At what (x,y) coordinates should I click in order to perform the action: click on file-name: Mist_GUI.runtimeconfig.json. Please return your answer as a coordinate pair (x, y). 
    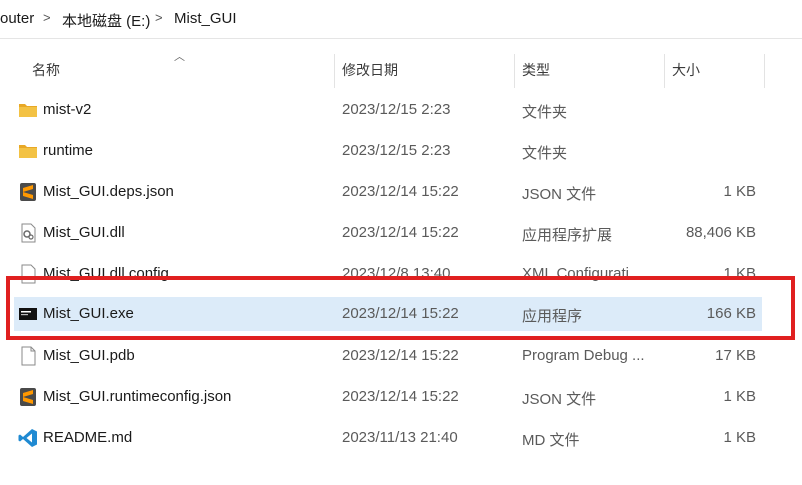
    Looking at the image, I should click on (137, 396).